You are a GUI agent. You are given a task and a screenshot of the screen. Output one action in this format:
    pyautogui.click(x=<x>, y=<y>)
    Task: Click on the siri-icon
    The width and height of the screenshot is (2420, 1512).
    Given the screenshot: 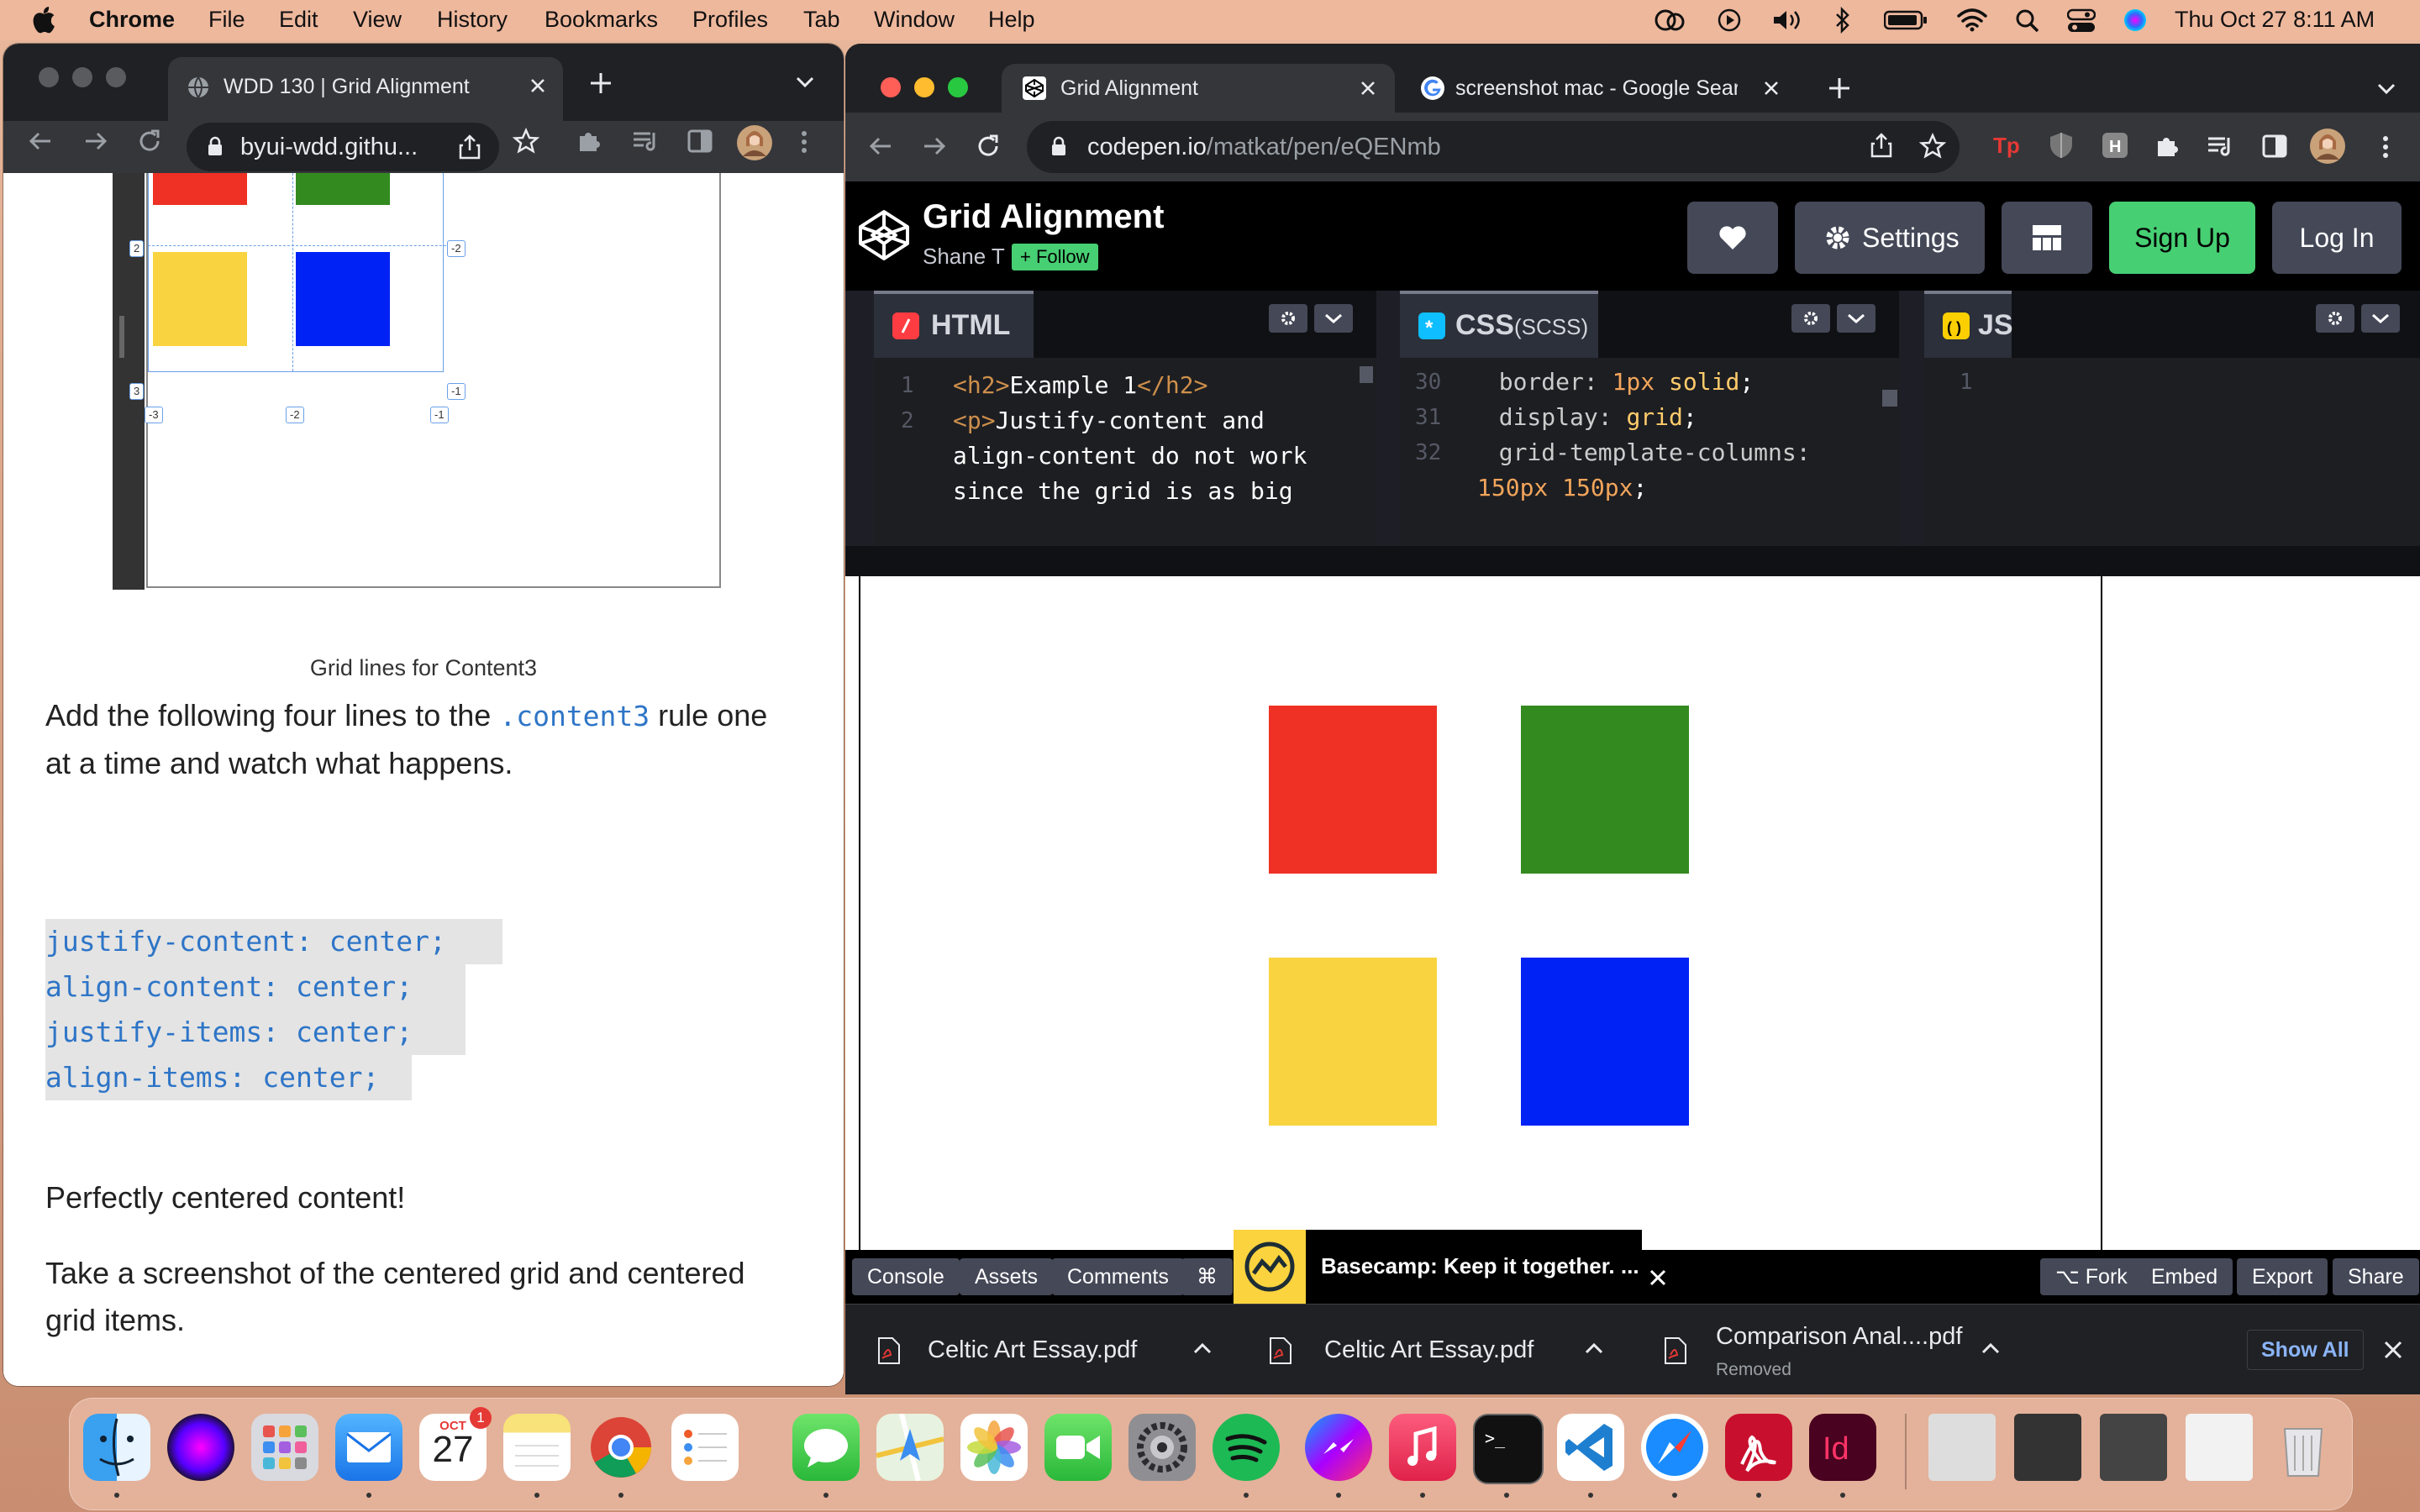 What is the action you would take?
    pyautogui.click(x=2135, y=20)
    